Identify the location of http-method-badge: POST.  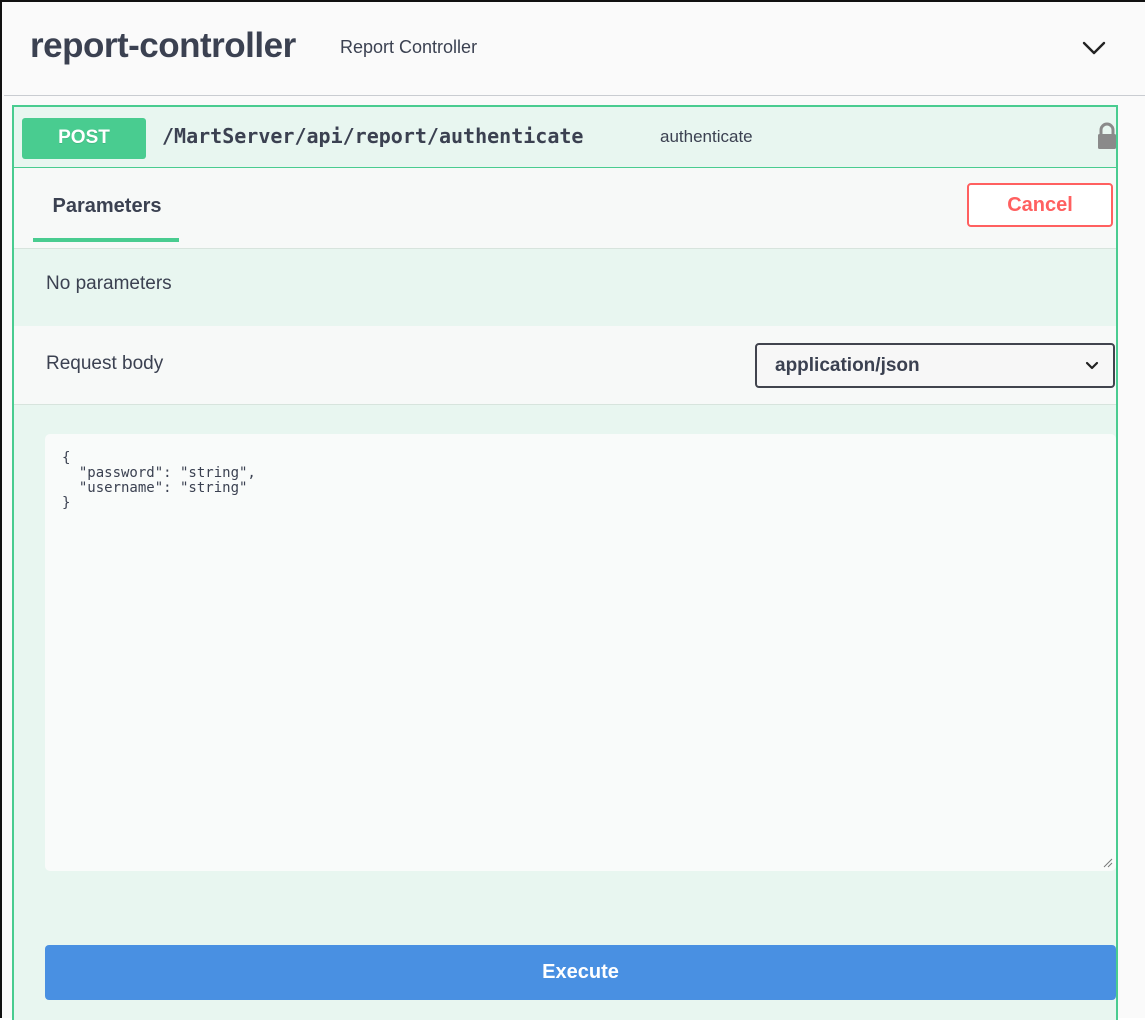
(84, 138).